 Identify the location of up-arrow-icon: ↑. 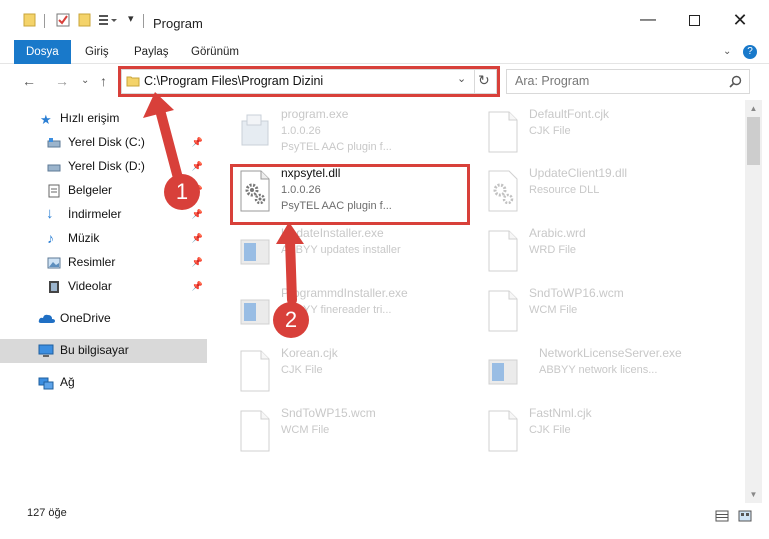
(103, 81).